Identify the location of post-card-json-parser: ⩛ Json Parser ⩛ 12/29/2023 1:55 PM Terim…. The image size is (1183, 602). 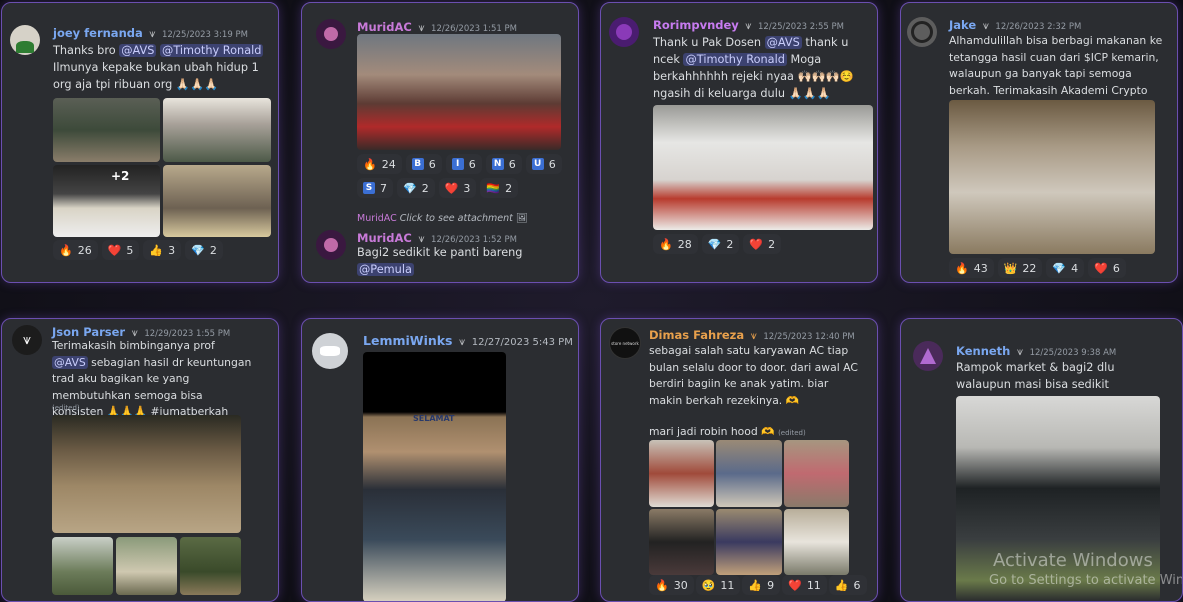
(140, 460).